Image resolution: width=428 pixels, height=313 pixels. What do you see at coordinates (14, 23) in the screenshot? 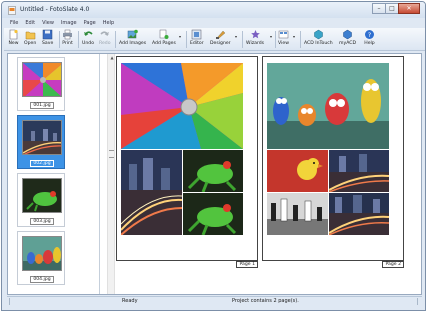
I see `menu-file: File` at bounding box center [14, 23].